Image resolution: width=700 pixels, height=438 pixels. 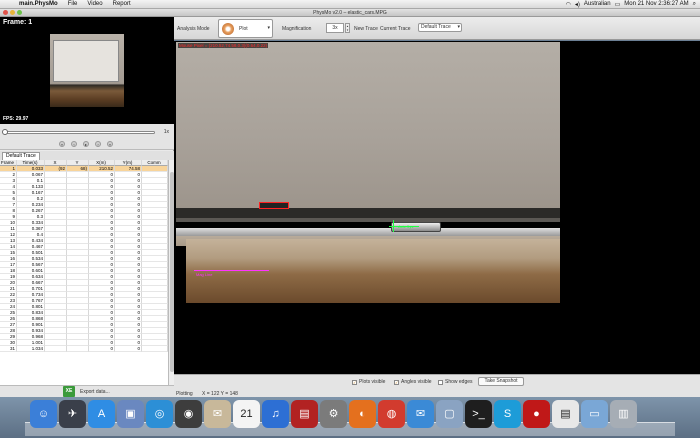 I want to click on air-track, so click(x=368, y=232).